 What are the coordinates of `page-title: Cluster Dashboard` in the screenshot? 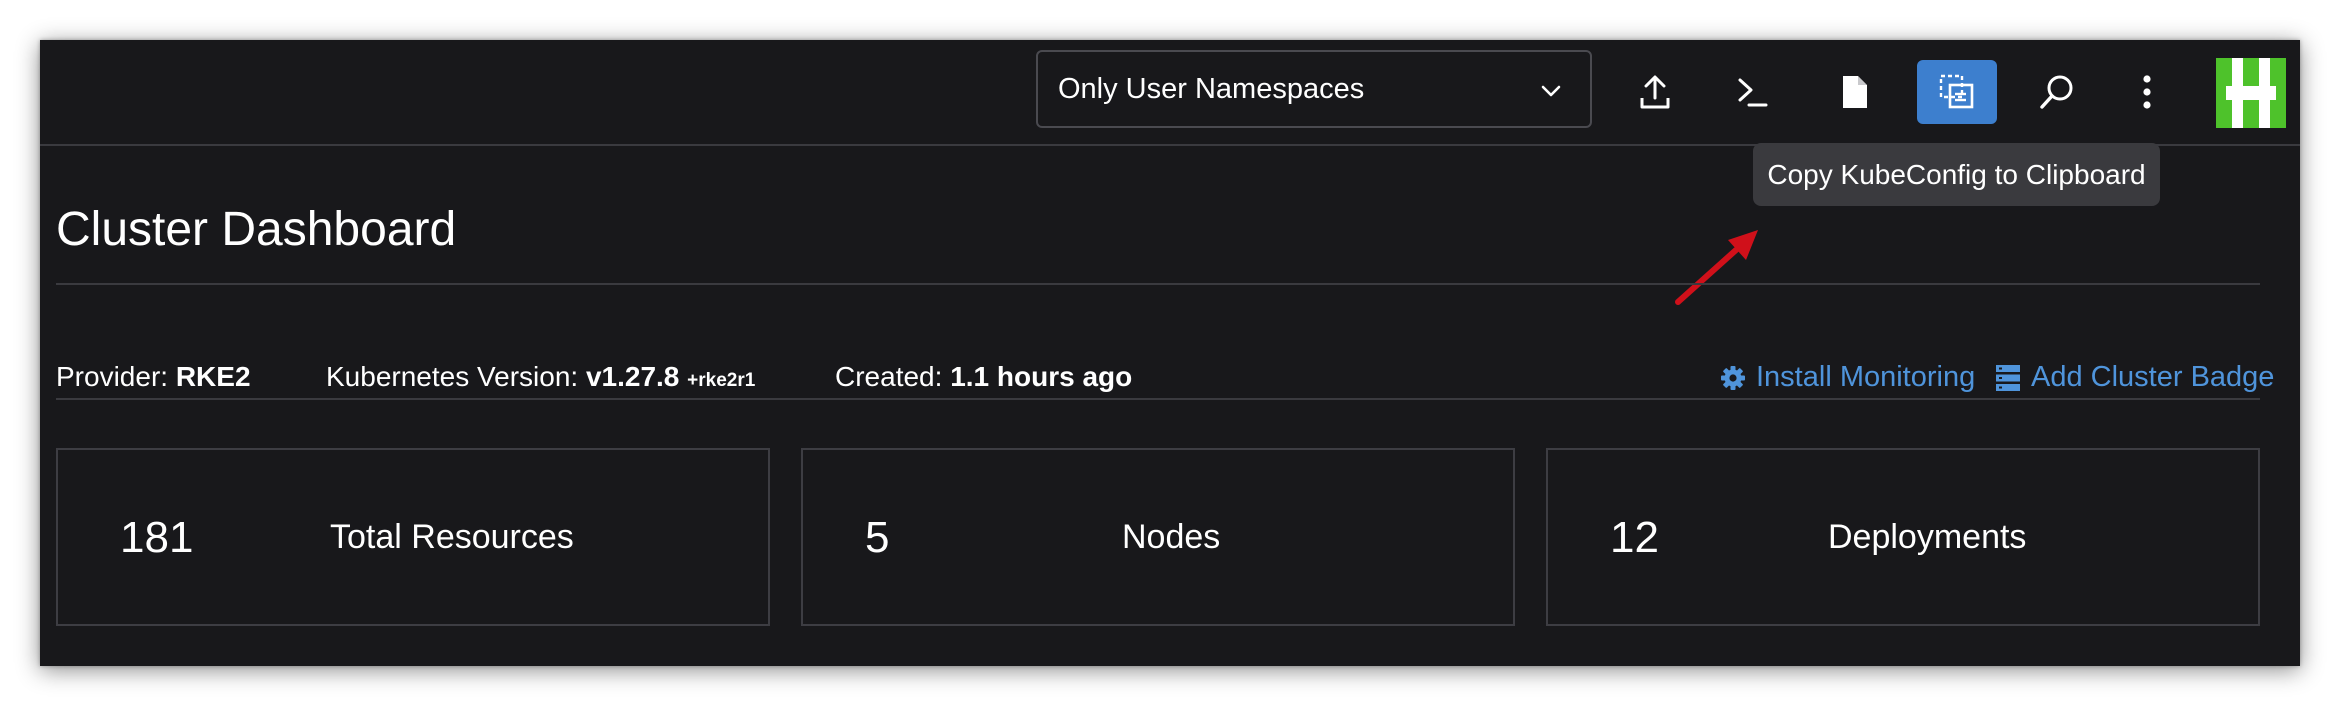 It's located at (256, 229).